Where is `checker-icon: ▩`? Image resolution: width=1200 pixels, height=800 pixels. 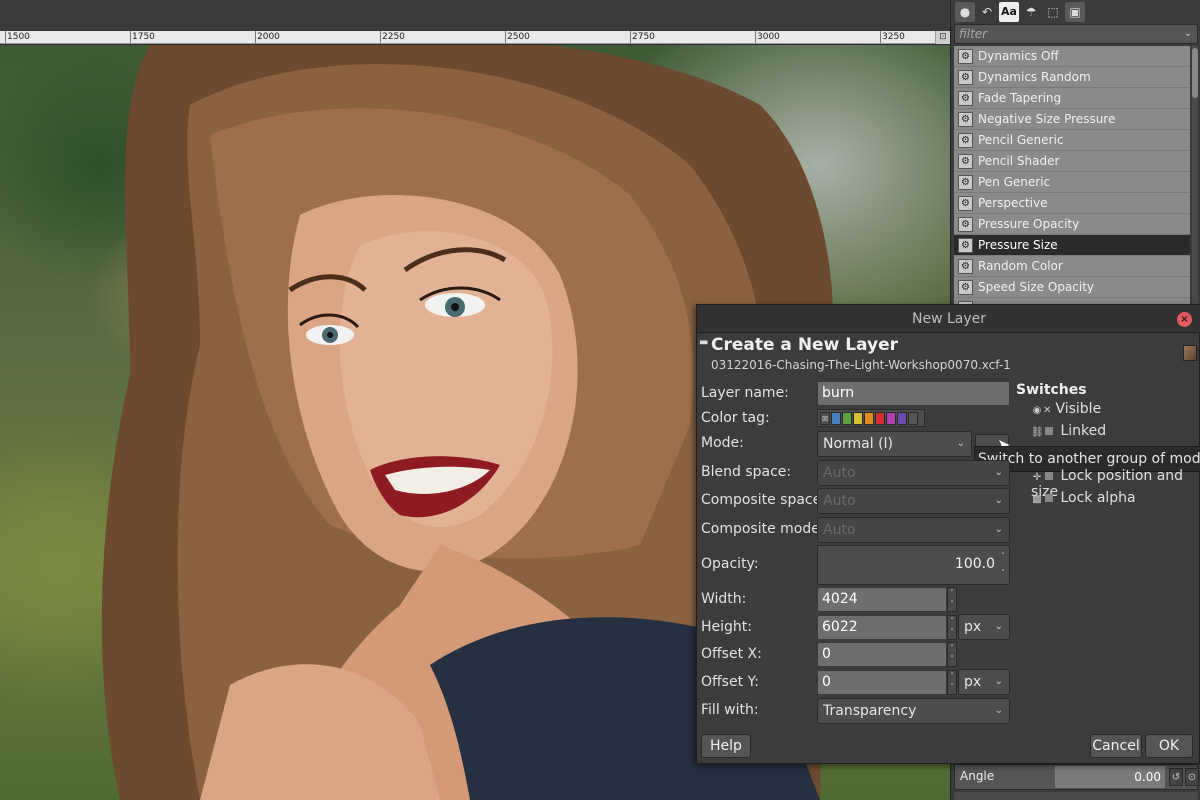 checker-icon: ▩ is located at coordinates (1037, 499).